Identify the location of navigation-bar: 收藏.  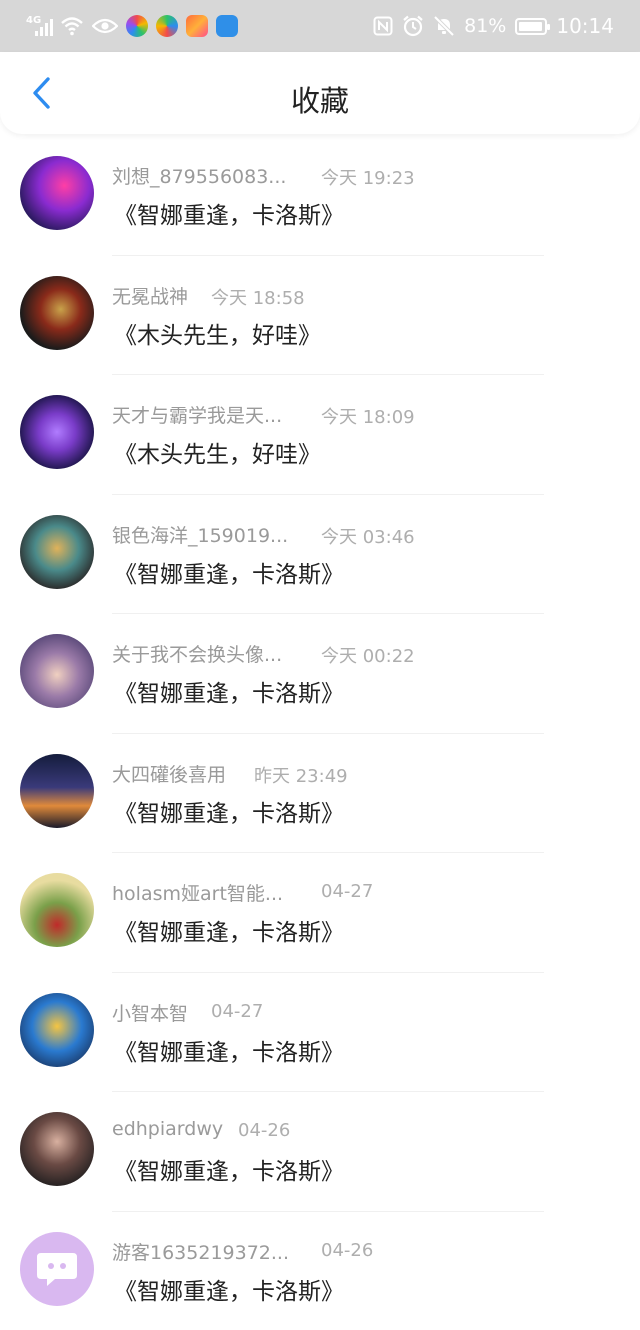
(320, 93).